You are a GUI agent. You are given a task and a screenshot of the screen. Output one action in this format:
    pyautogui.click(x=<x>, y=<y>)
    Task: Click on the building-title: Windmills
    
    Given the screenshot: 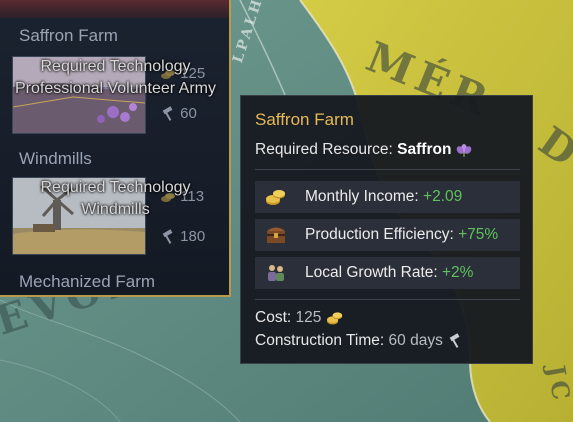 What is the action you would take?
    pyautogui.click(x=55, y=158)
    